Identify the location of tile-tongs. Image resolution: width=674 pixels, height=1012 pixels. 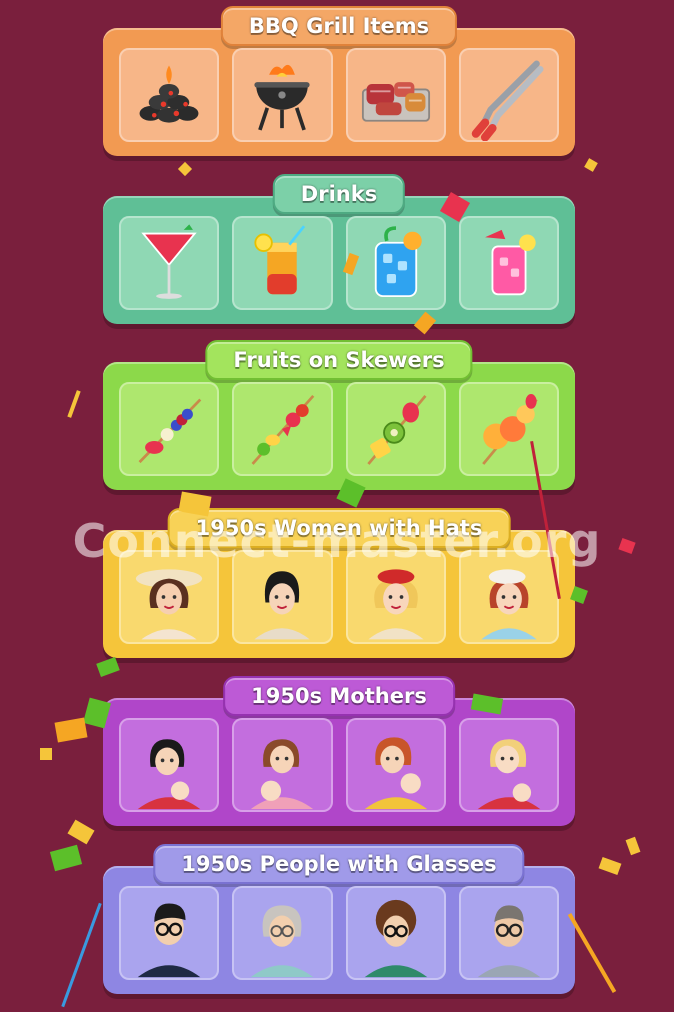
(508, 95).